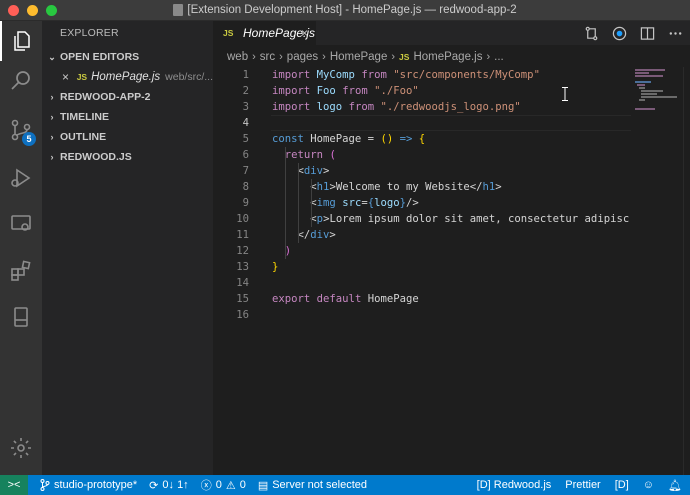 The height and width of the screenshot is (495, 690). Describe the element at coordinates (349, 139) in the screenshot. I see `code-text: const HomePage = () => {` at that location.